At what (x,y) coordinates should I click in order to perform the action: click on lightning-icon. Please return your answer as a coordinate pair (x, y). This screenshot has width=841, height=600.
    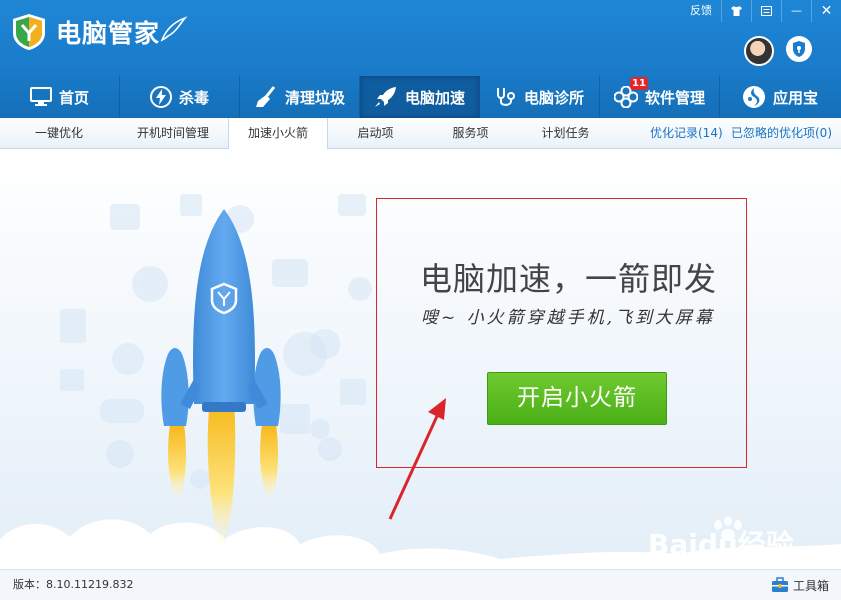
    Looking at the image, I should click on (160, 97).